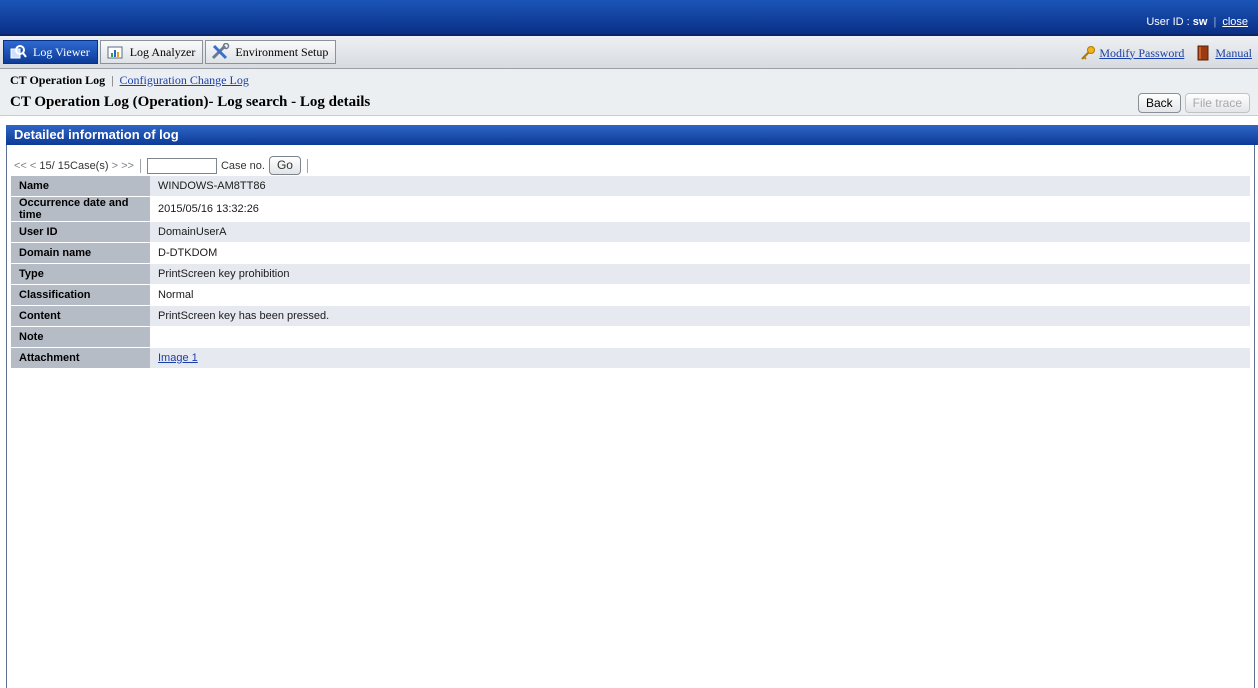 This screenshot has height=688, width=1258. I want to click on tab-log-analyzer-label: Log Analyzer, so click(162, 51).